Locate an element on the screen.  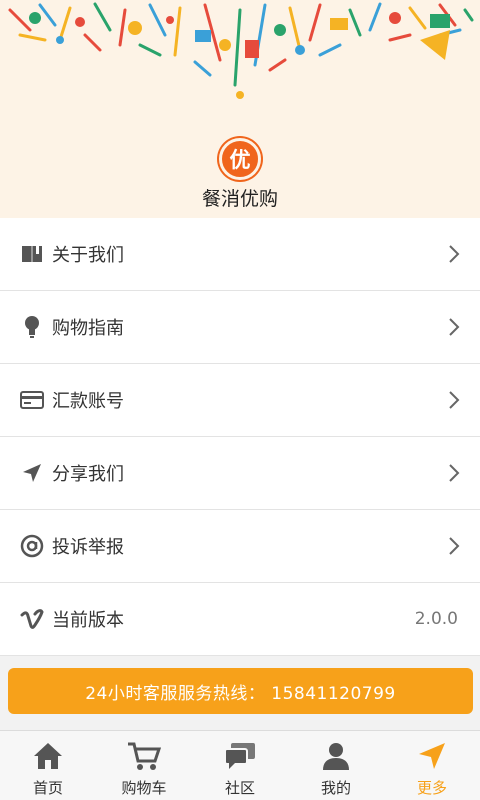
tab-label: 我的 is located at coordinates (335, 788).